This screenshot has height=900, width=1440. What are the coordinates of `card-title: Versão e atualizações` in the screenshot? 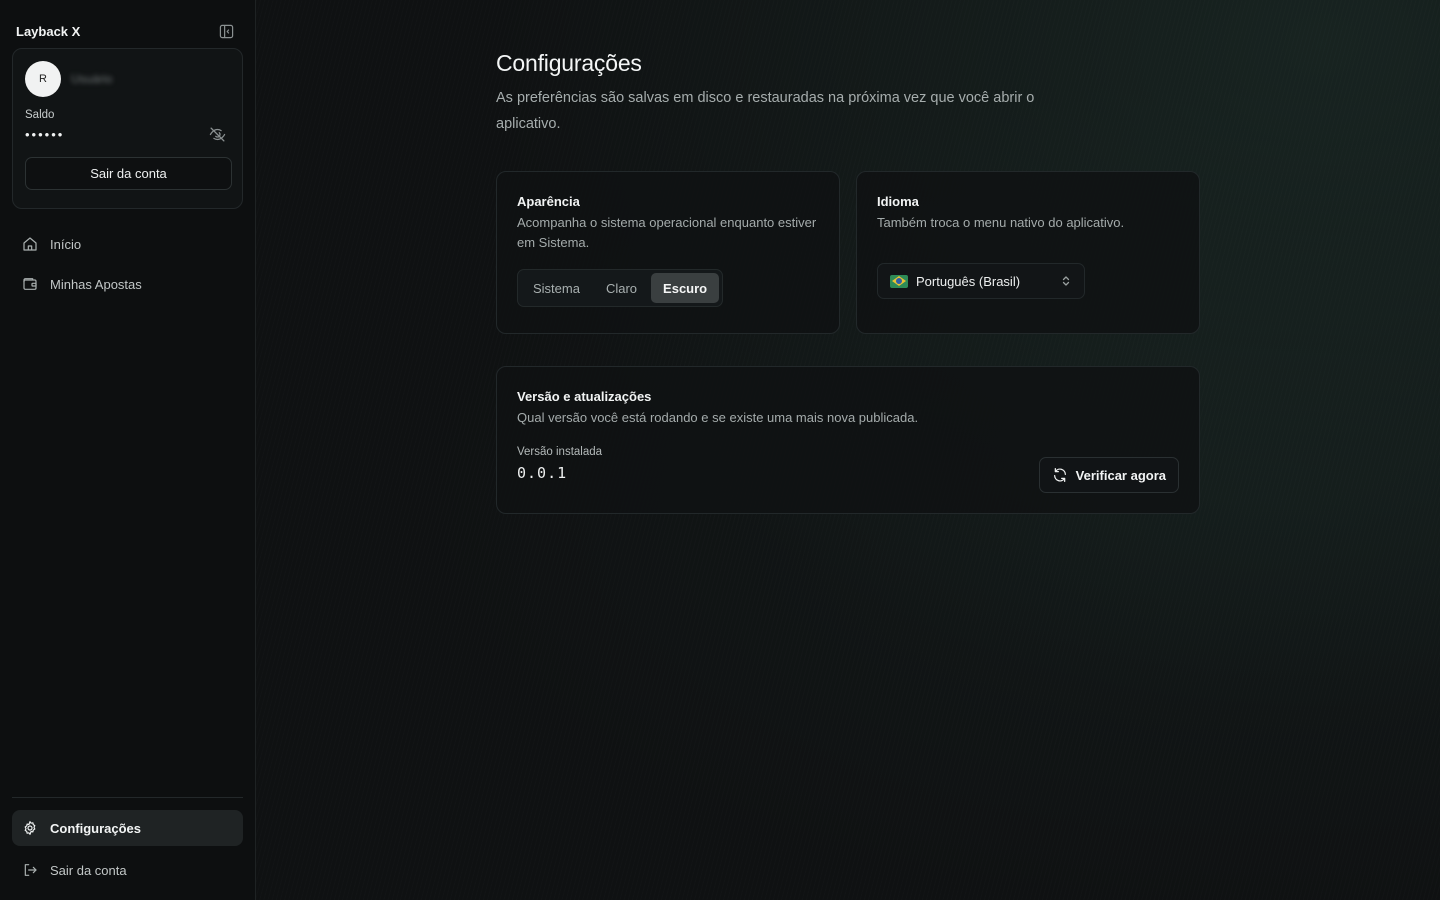 It's located at (584, 396).